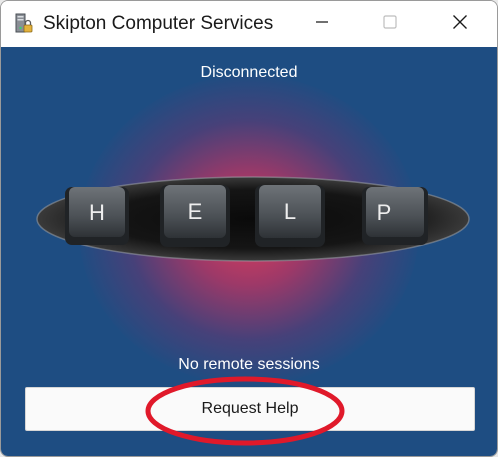  I want to click on maximize-icon, so click(390, 24).